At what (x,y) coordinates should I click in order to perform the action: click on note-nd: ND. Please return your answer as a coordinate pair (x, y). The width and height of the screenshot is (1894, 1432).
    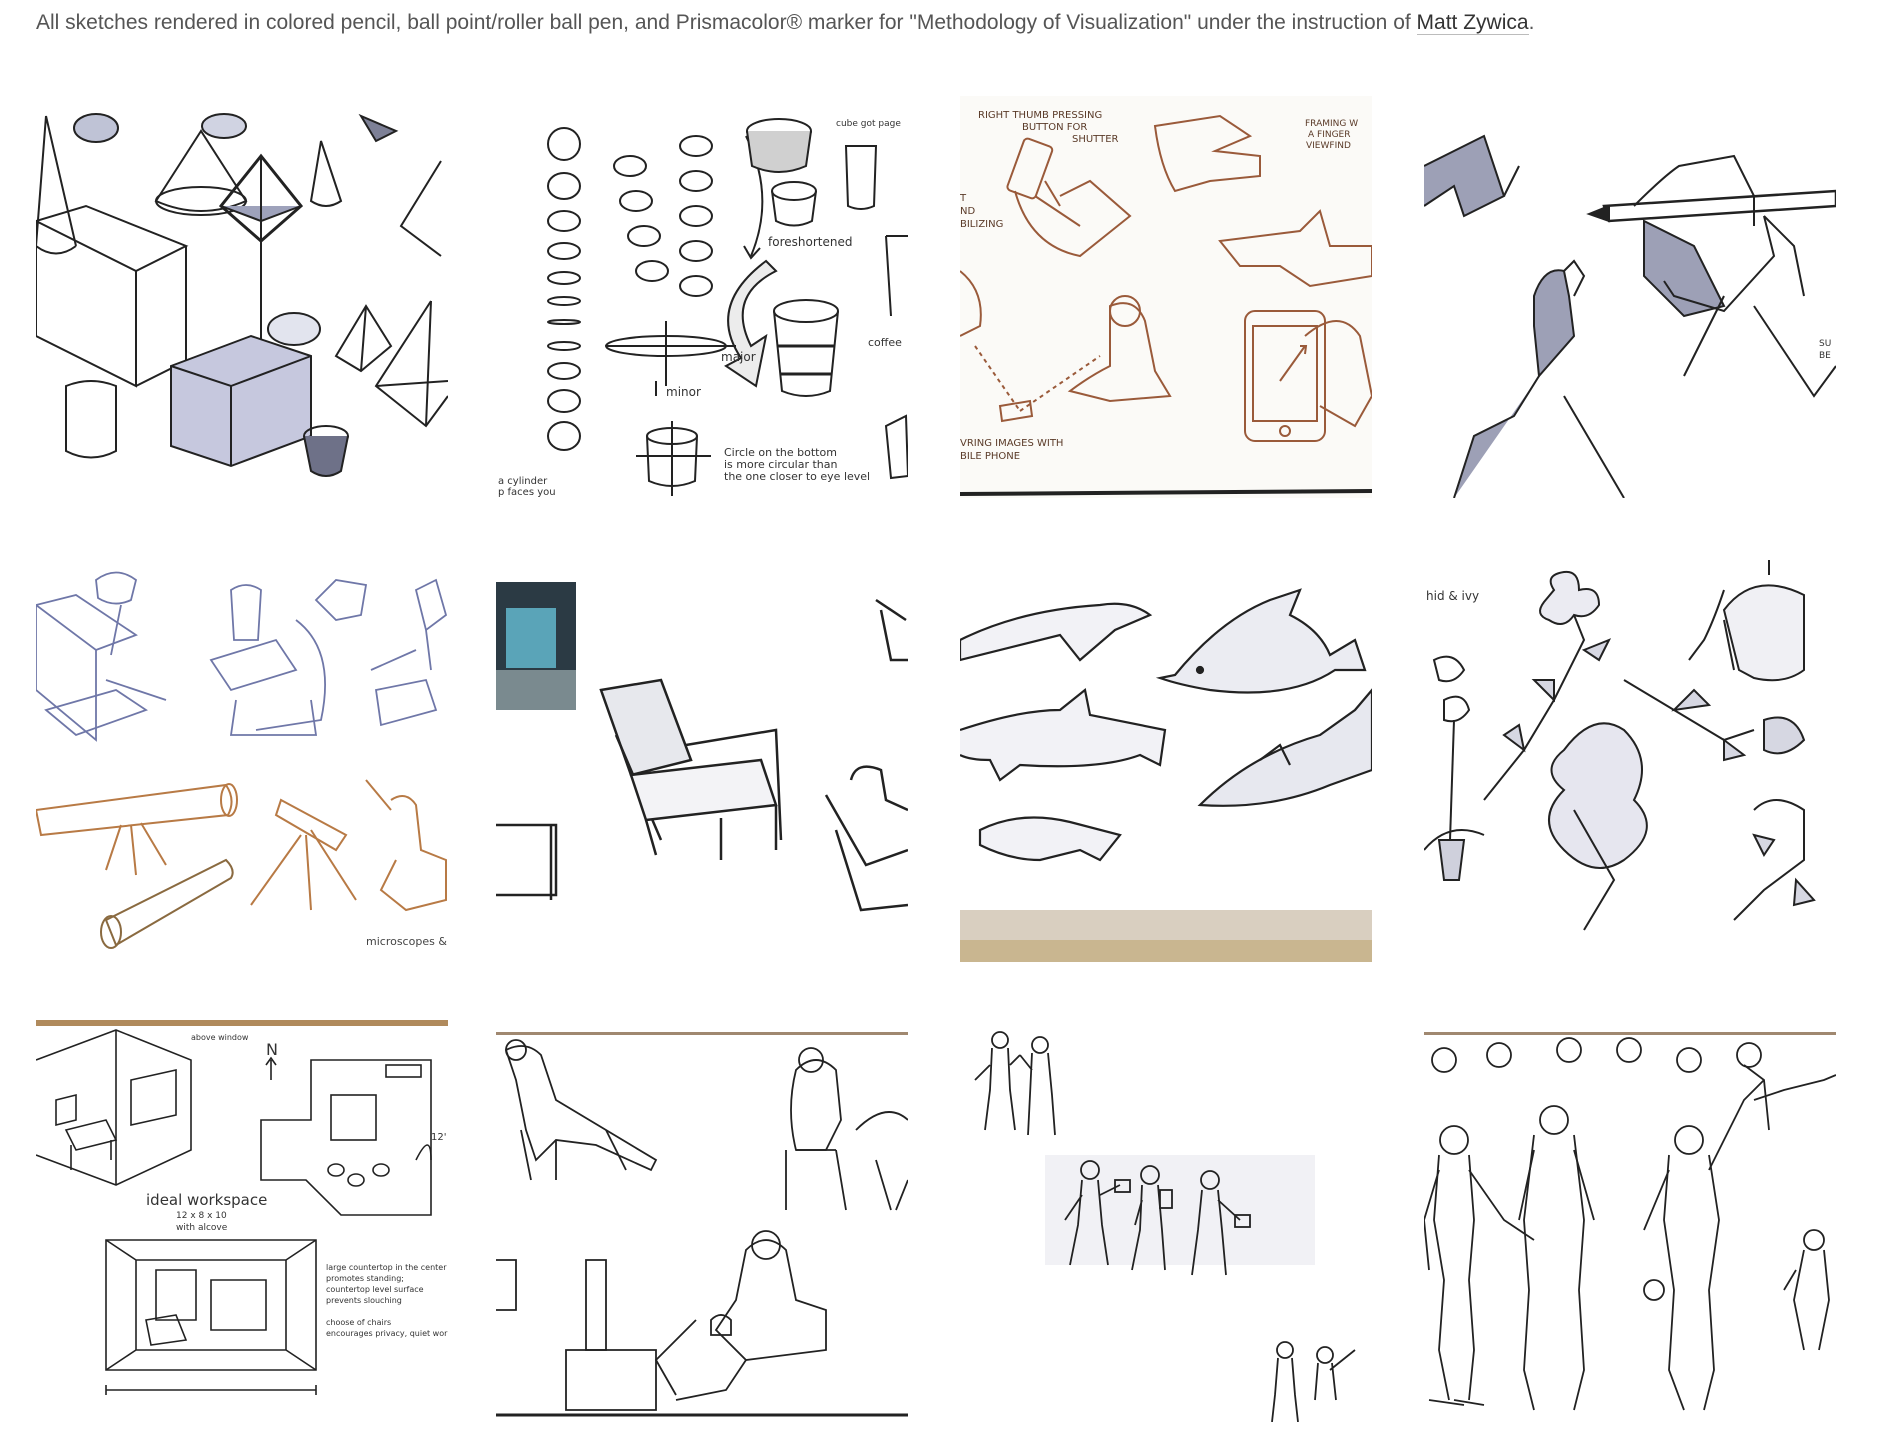
    Looking at the image, I should click on (967, 211).